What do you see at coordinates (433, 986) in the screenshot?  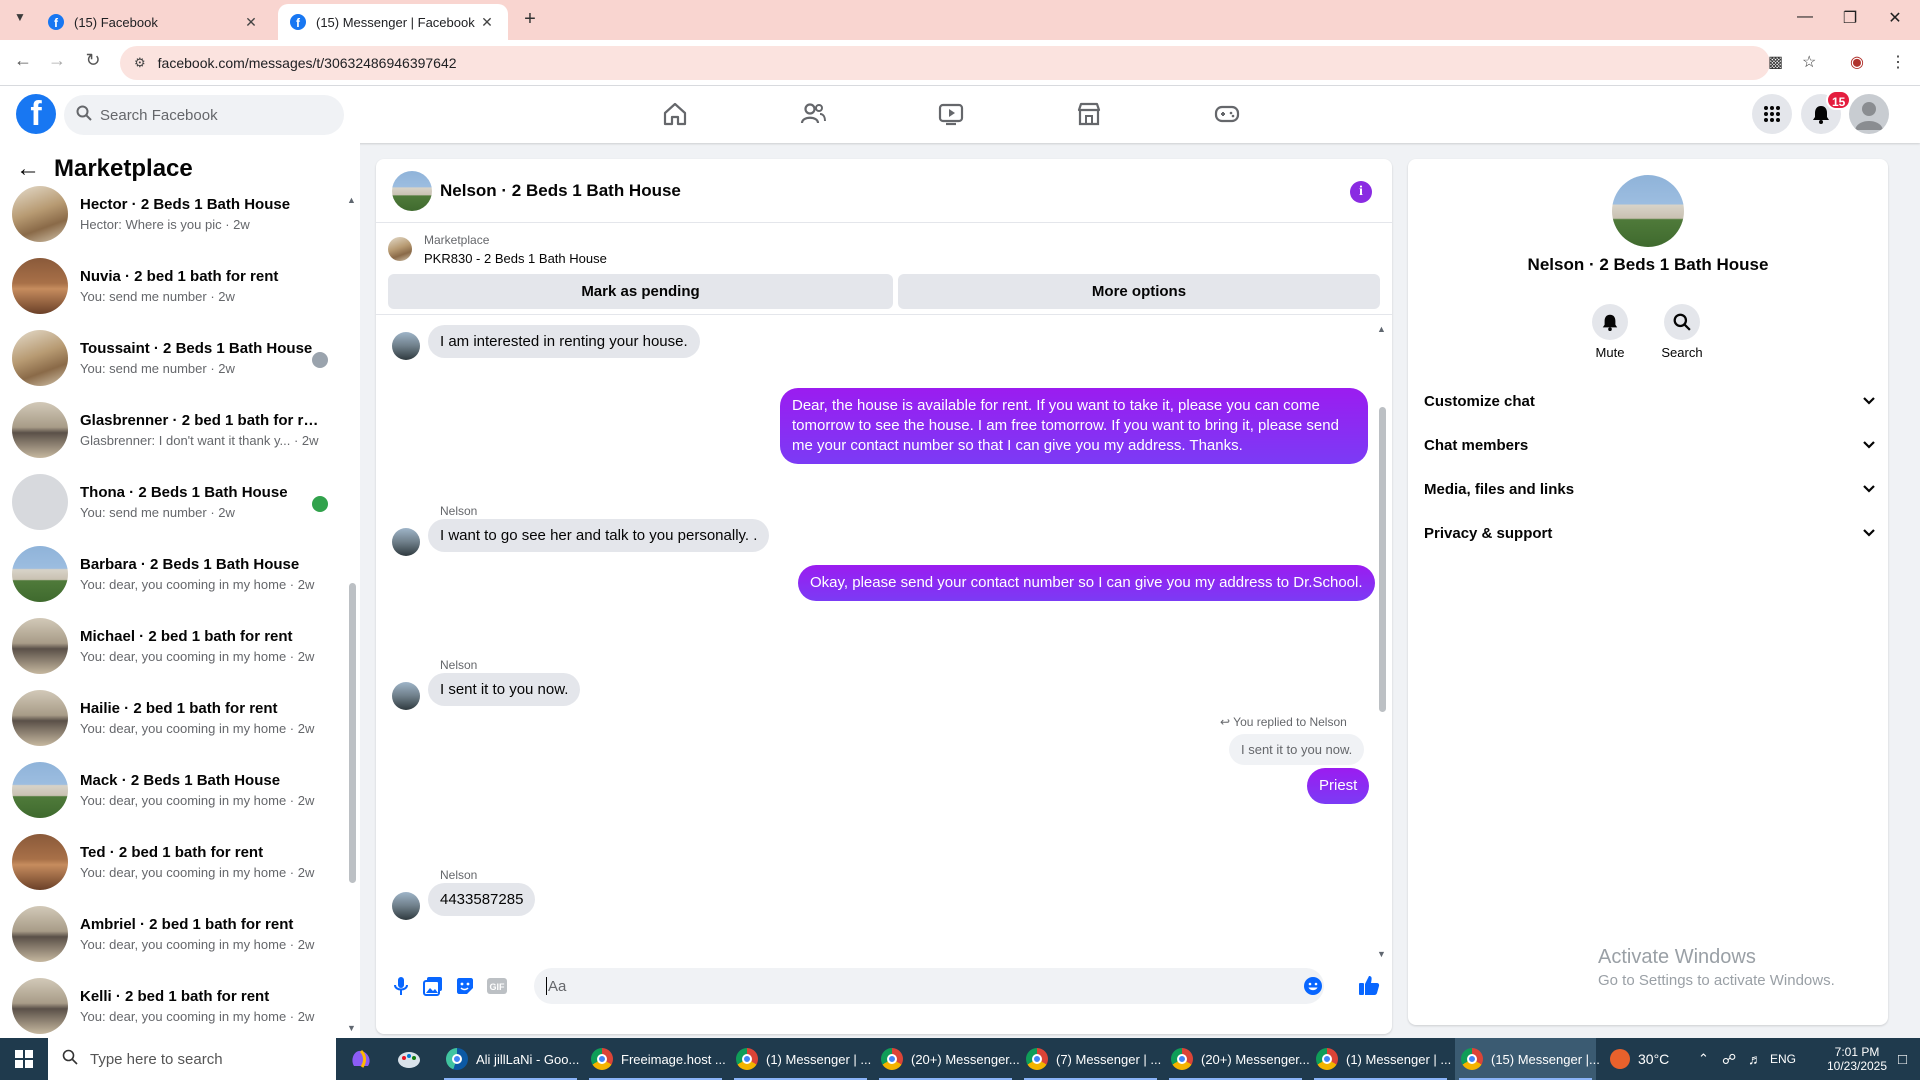 I see `photo-icon` at bounding box center [433, 986].